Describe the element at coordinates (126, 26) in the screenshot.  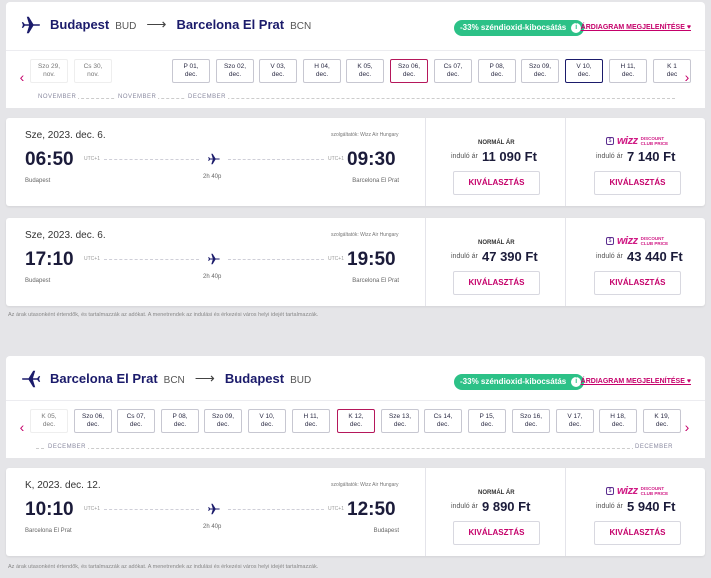
I see `from-code: BUD` at that location.